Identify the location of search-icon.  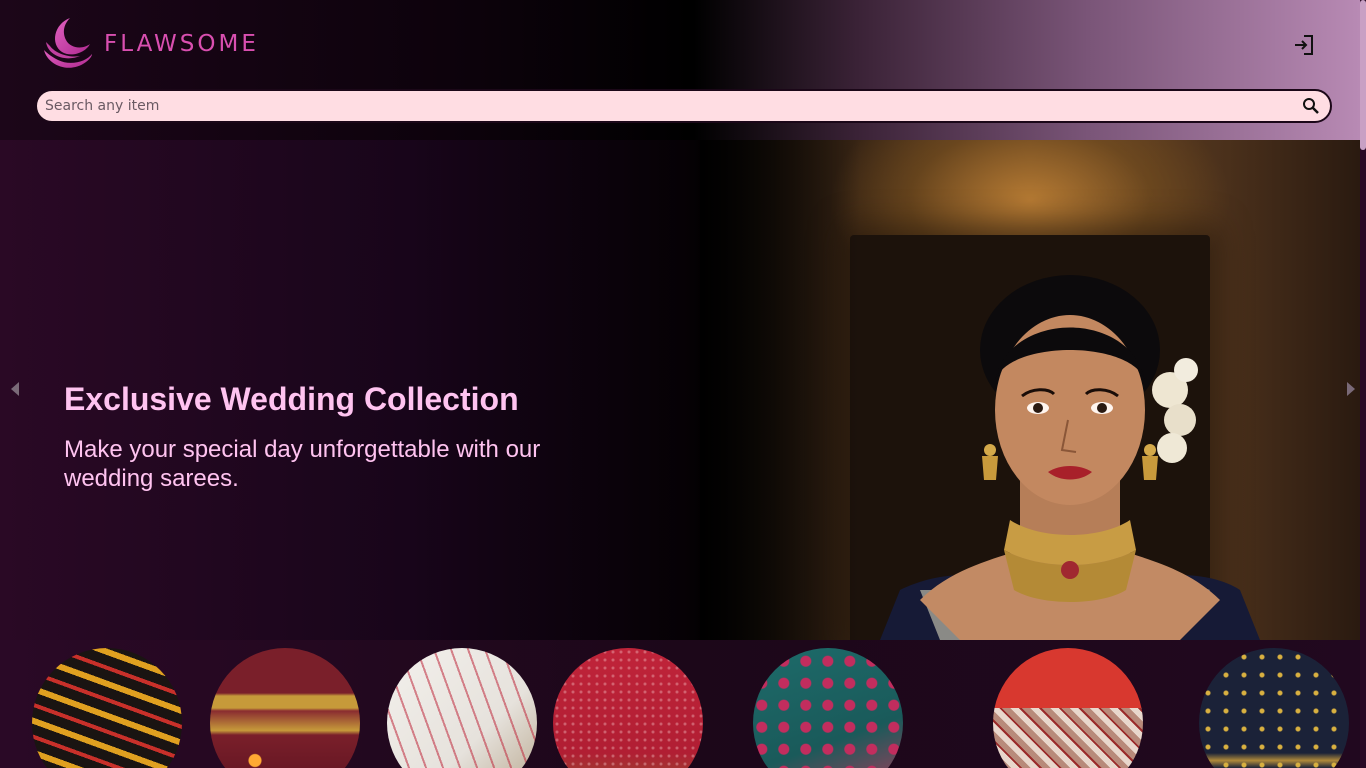
(1311, 106).